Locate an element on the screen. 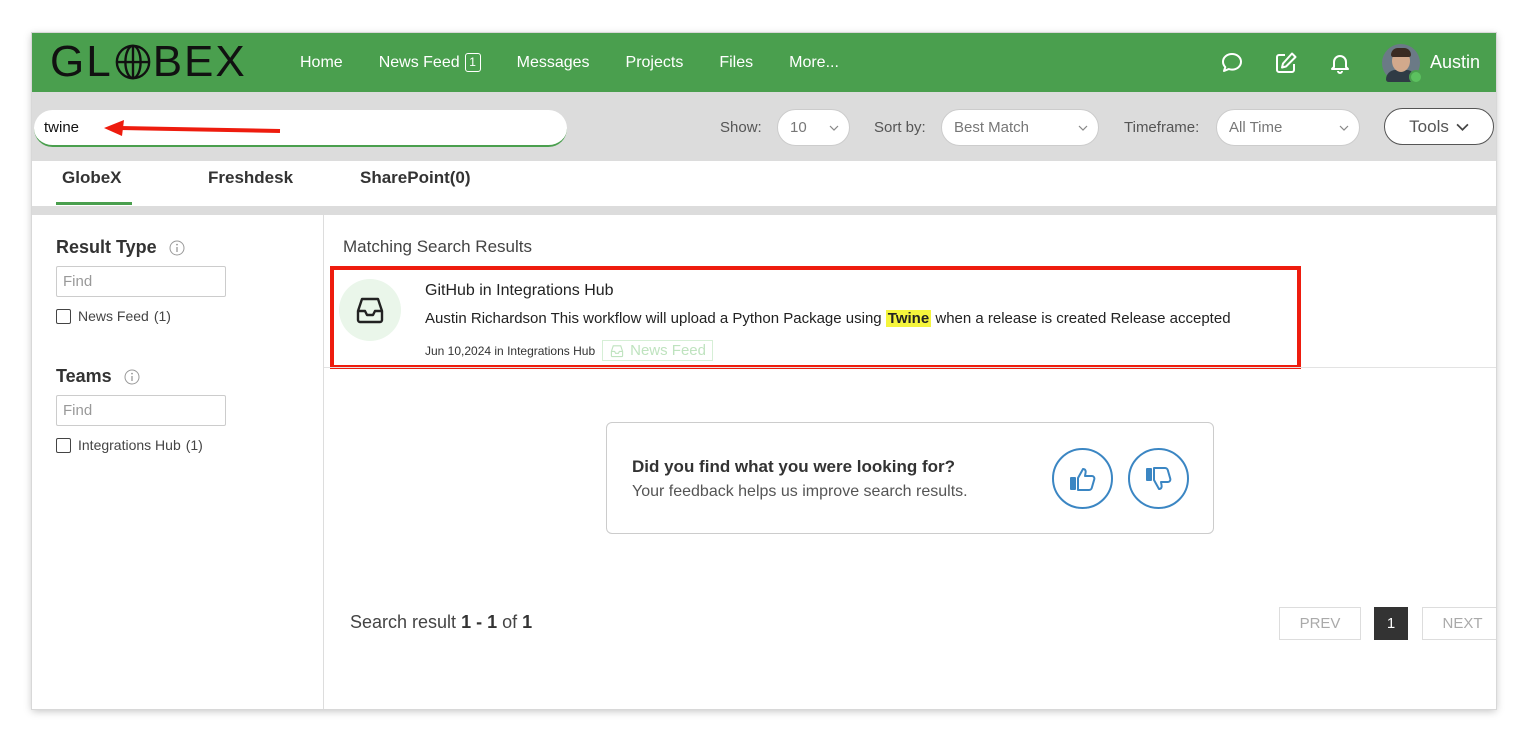 Image resolution: width=1532 pixels, height=740 pixels. result-type-heading: Result Type is located at coordinates (120, 247).